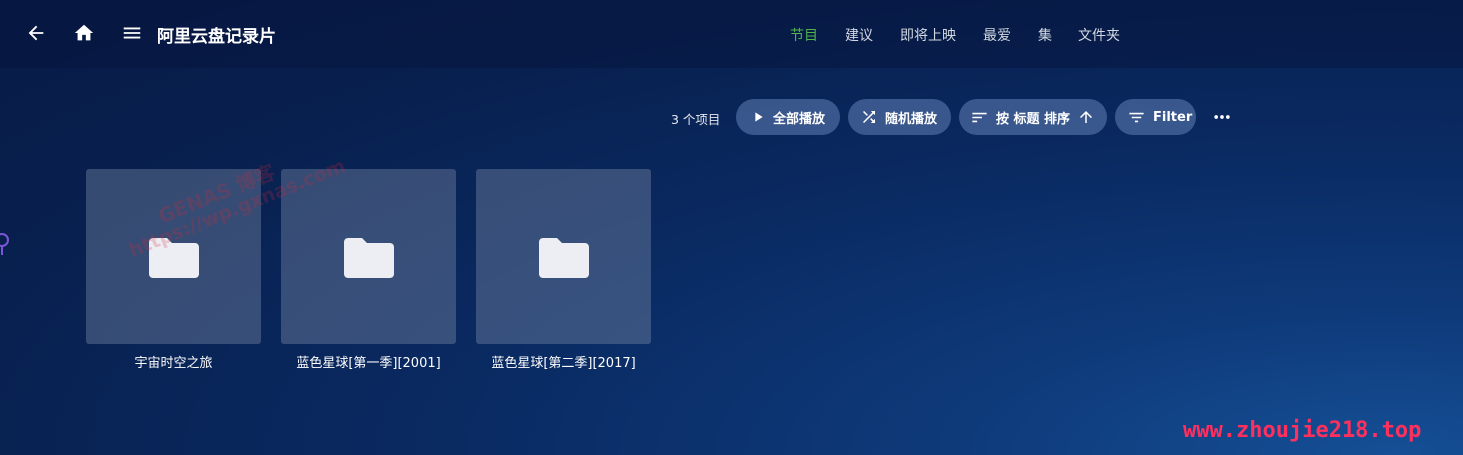 This screenshot has height=455, width=1463. Describe the element at coordinates (1099, 35) in the screenshot. I see `tab-folders: 文件夹` at that location.